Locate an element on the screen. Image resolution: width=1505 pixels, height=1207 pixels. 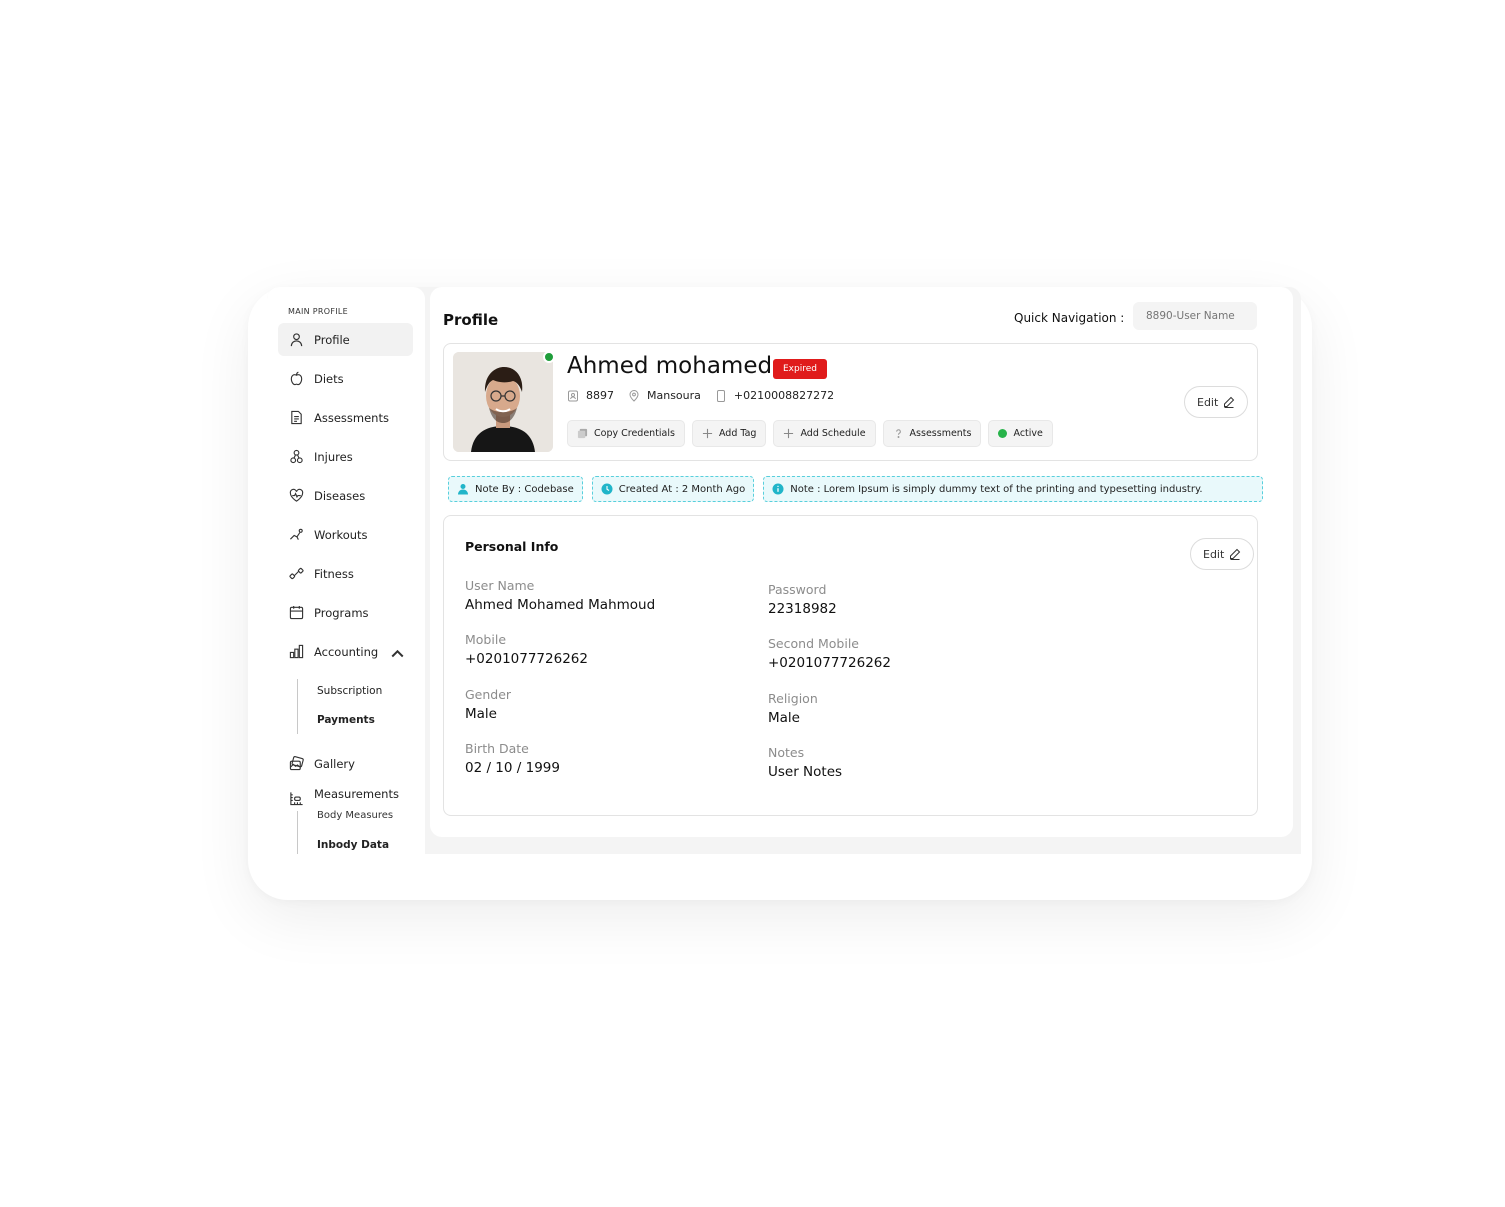
workout-icon is located at coordinates (296, 534).